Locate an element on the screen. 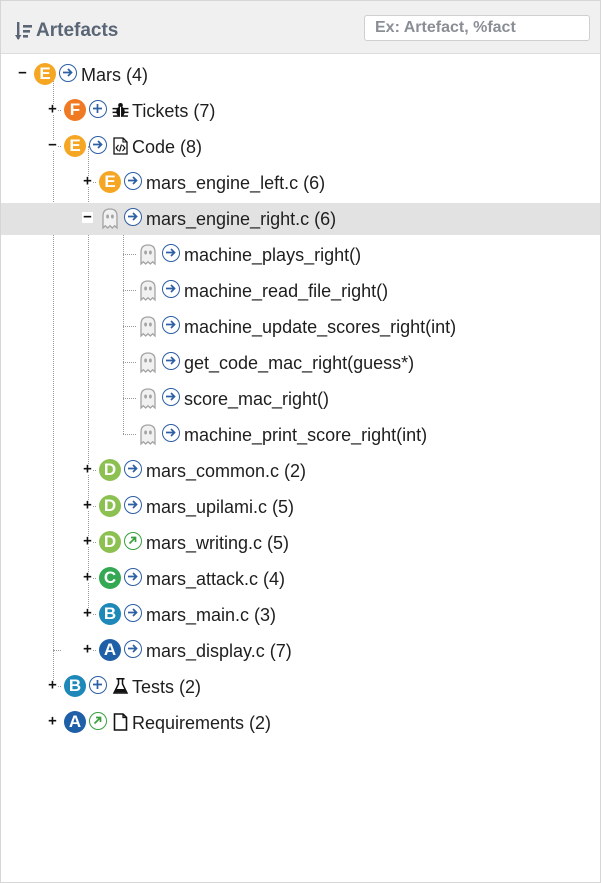 This screenshot has width=601, height=883. file-label: mars_writing.c (5) is located at coordinates (217, 543).